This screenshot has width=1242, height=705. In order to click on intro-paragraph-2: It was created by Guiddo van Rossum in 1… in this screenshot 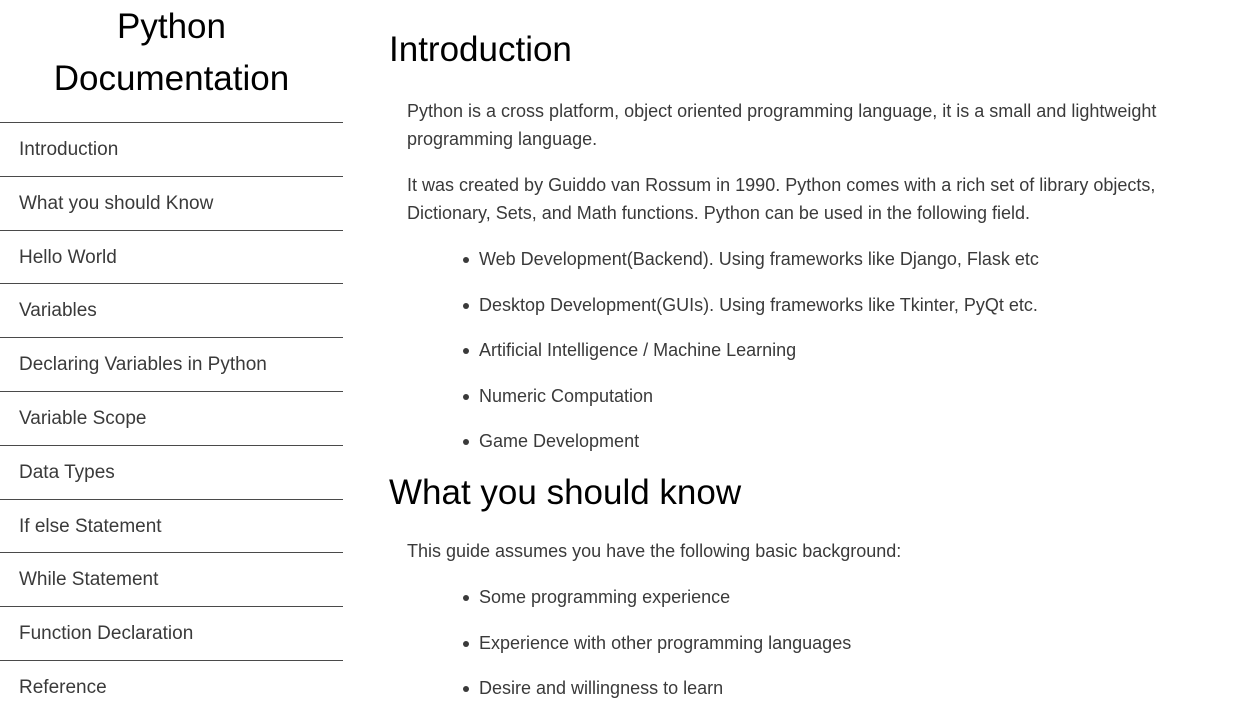, I will do `click(781, 199)`.